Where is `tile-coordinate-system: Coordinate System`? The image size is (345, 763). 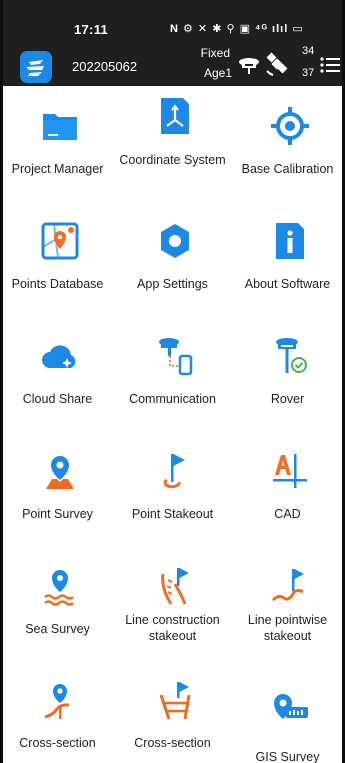
tile-coordinate-system: Coordinate System is located at coordinates (172, 143).